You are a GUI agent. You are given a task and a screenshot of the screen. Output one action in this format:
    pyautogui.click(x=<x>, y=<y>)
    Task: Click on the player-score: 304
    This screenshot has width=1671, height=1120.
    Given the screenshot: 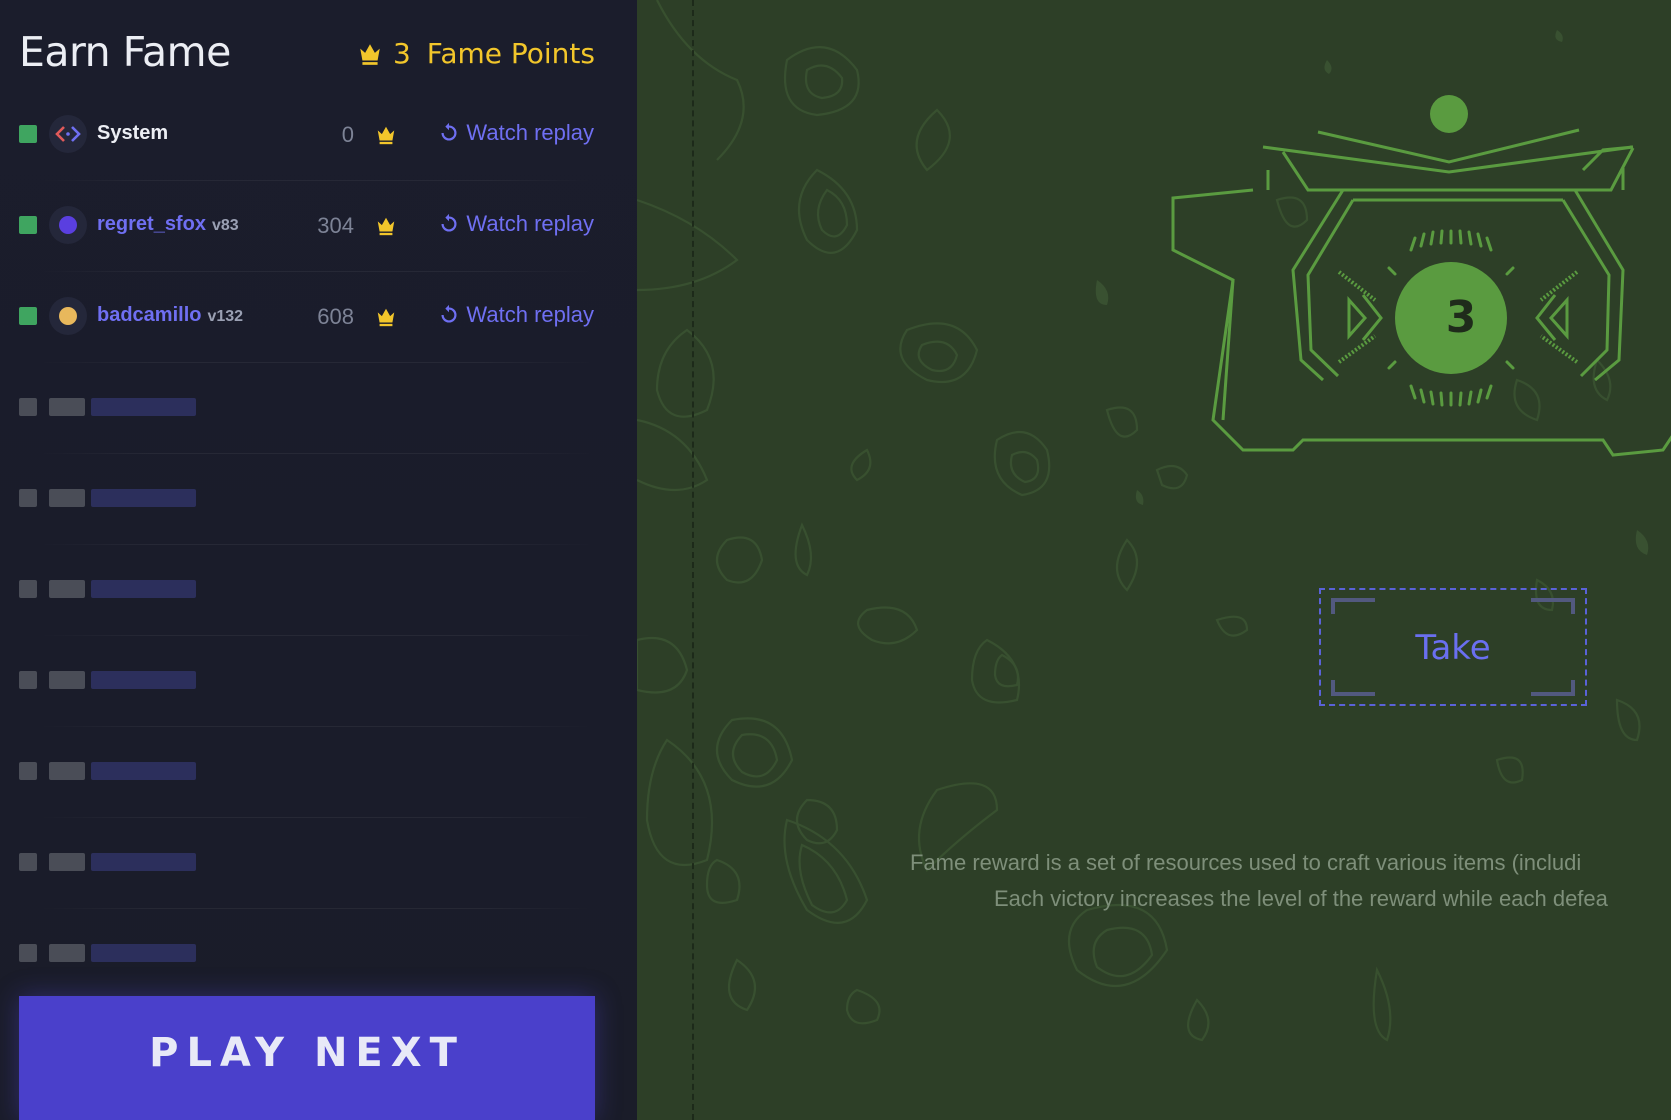 What is the action you would take?
    pyautogui.click(x=335, y=225)
    